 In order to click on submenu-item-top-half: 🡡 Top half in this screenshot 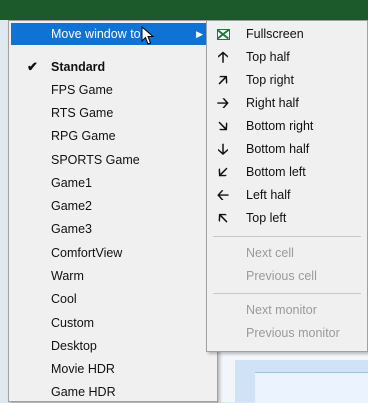, I will do `click(287, 57)`.